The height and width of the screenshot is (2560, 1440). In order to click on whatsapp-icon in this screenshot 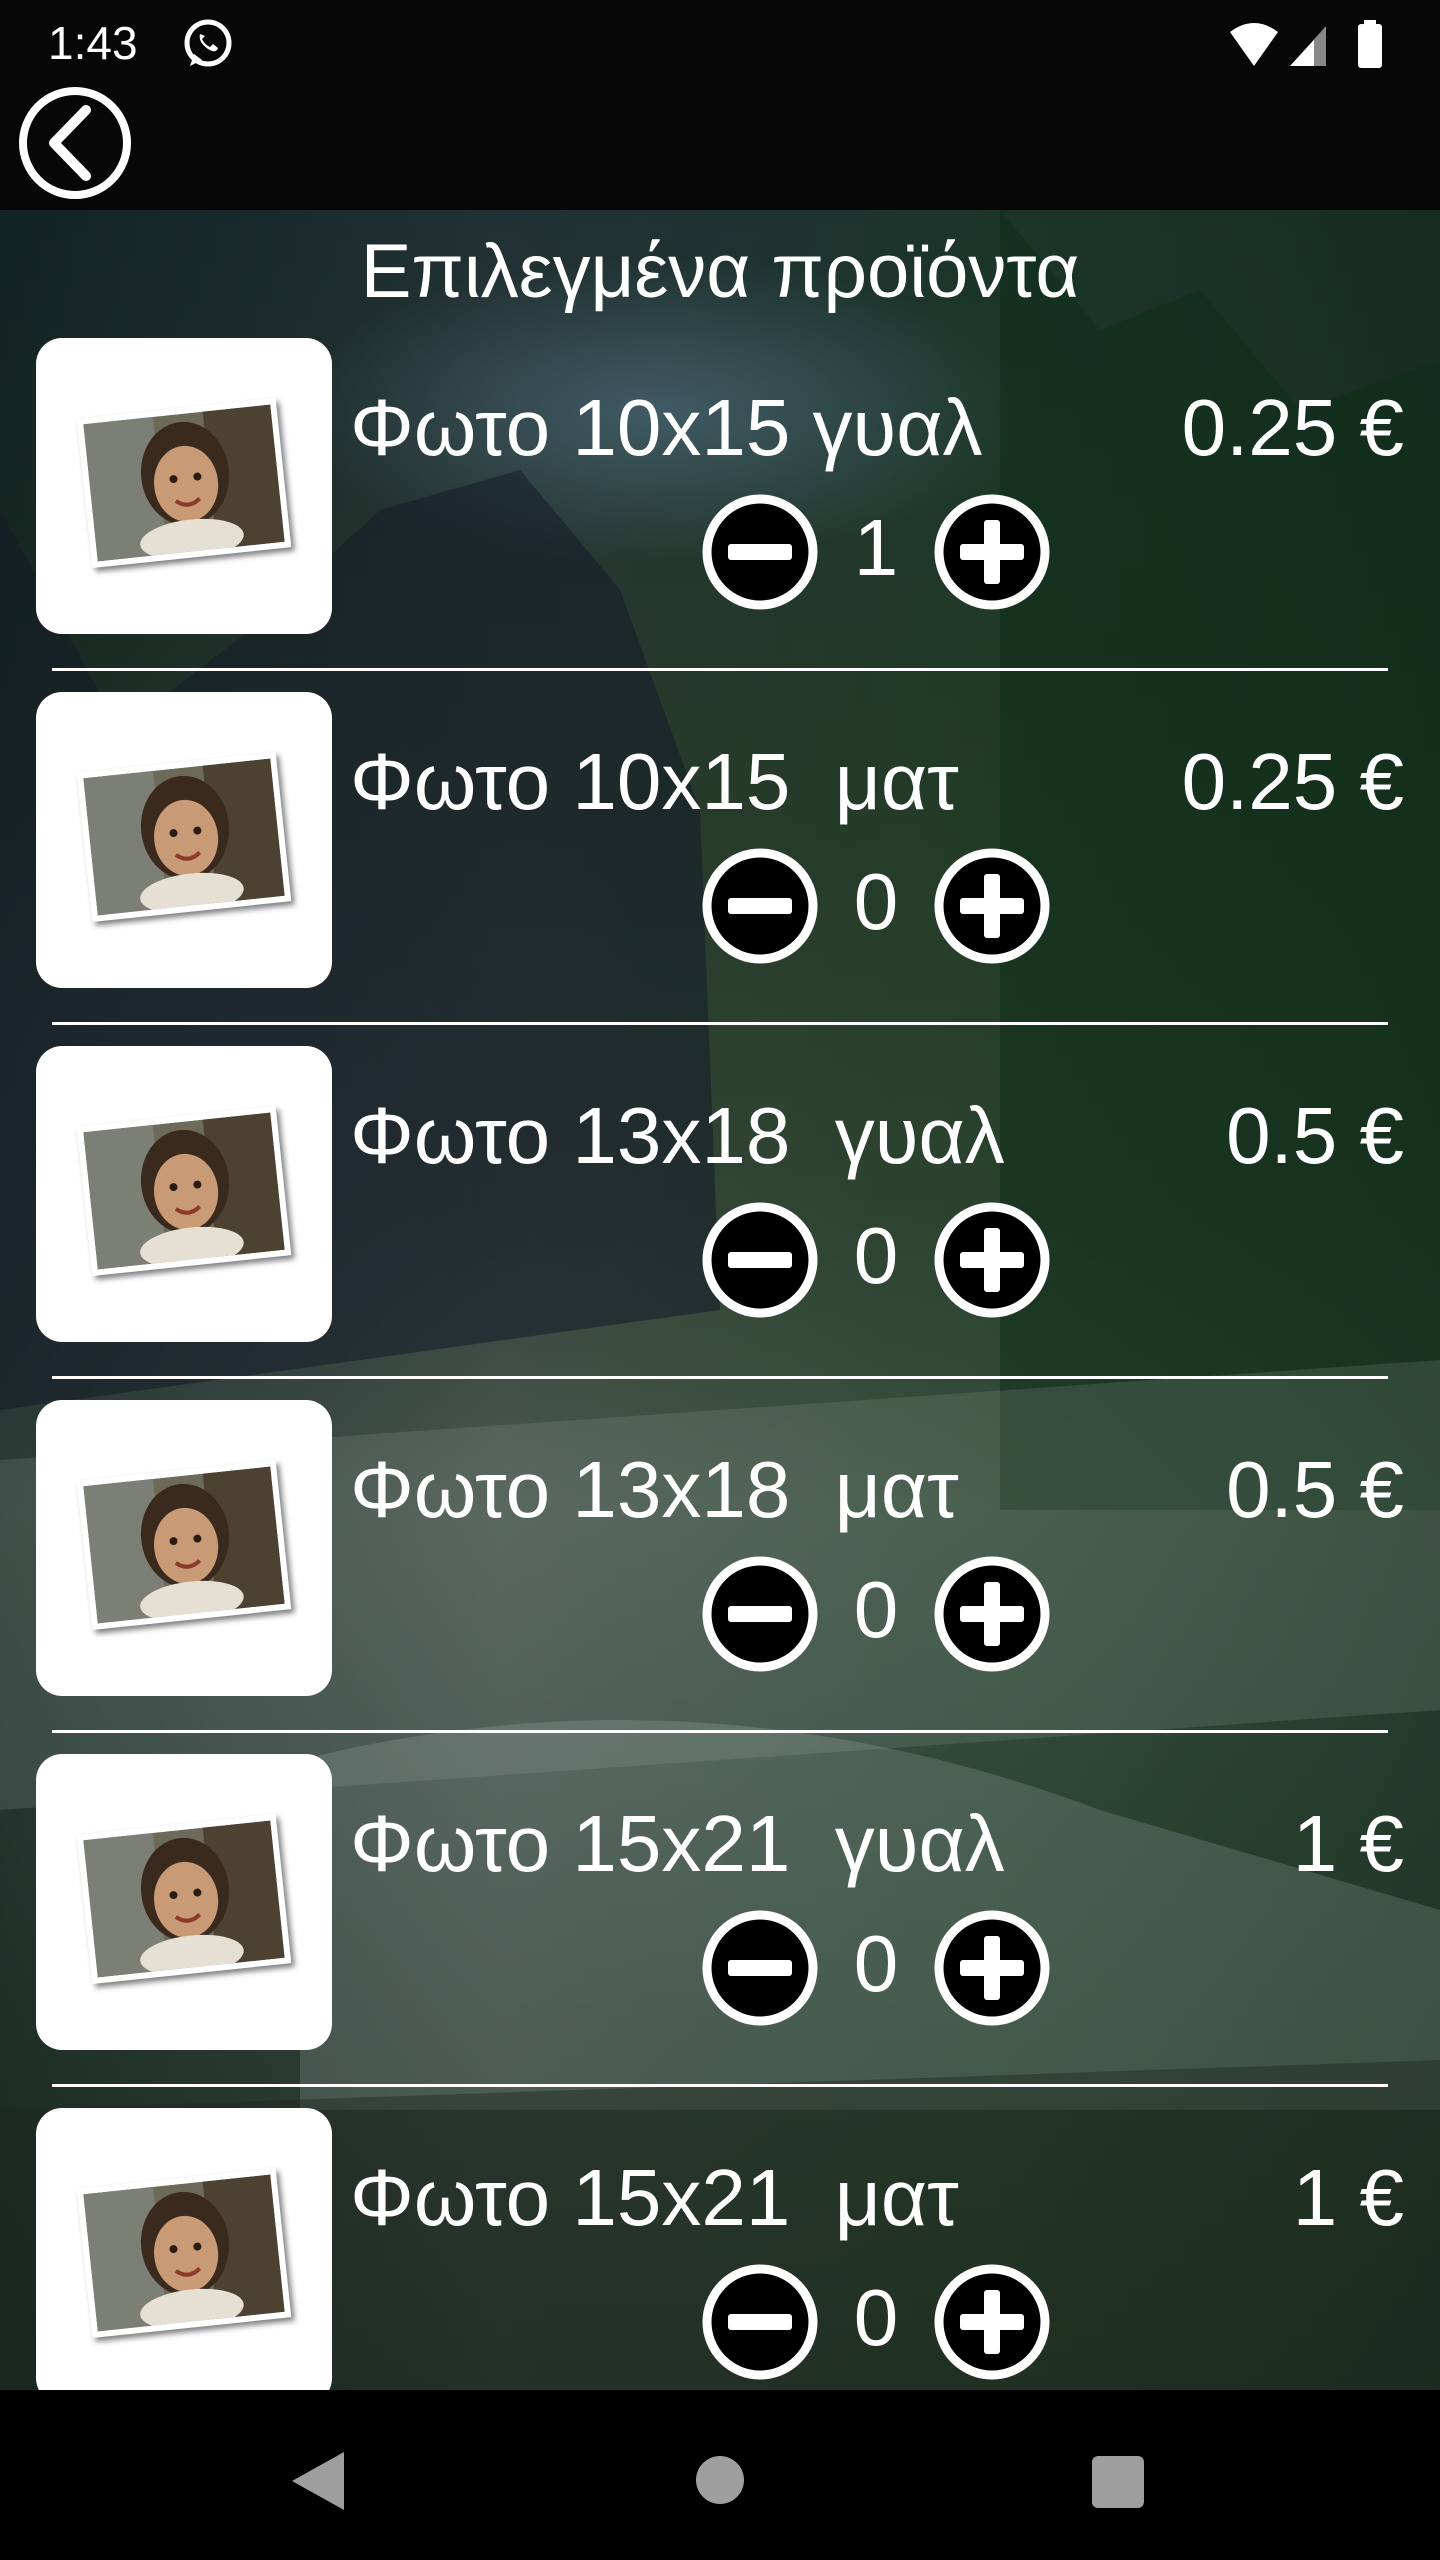, I will do `click(208, 43)`.